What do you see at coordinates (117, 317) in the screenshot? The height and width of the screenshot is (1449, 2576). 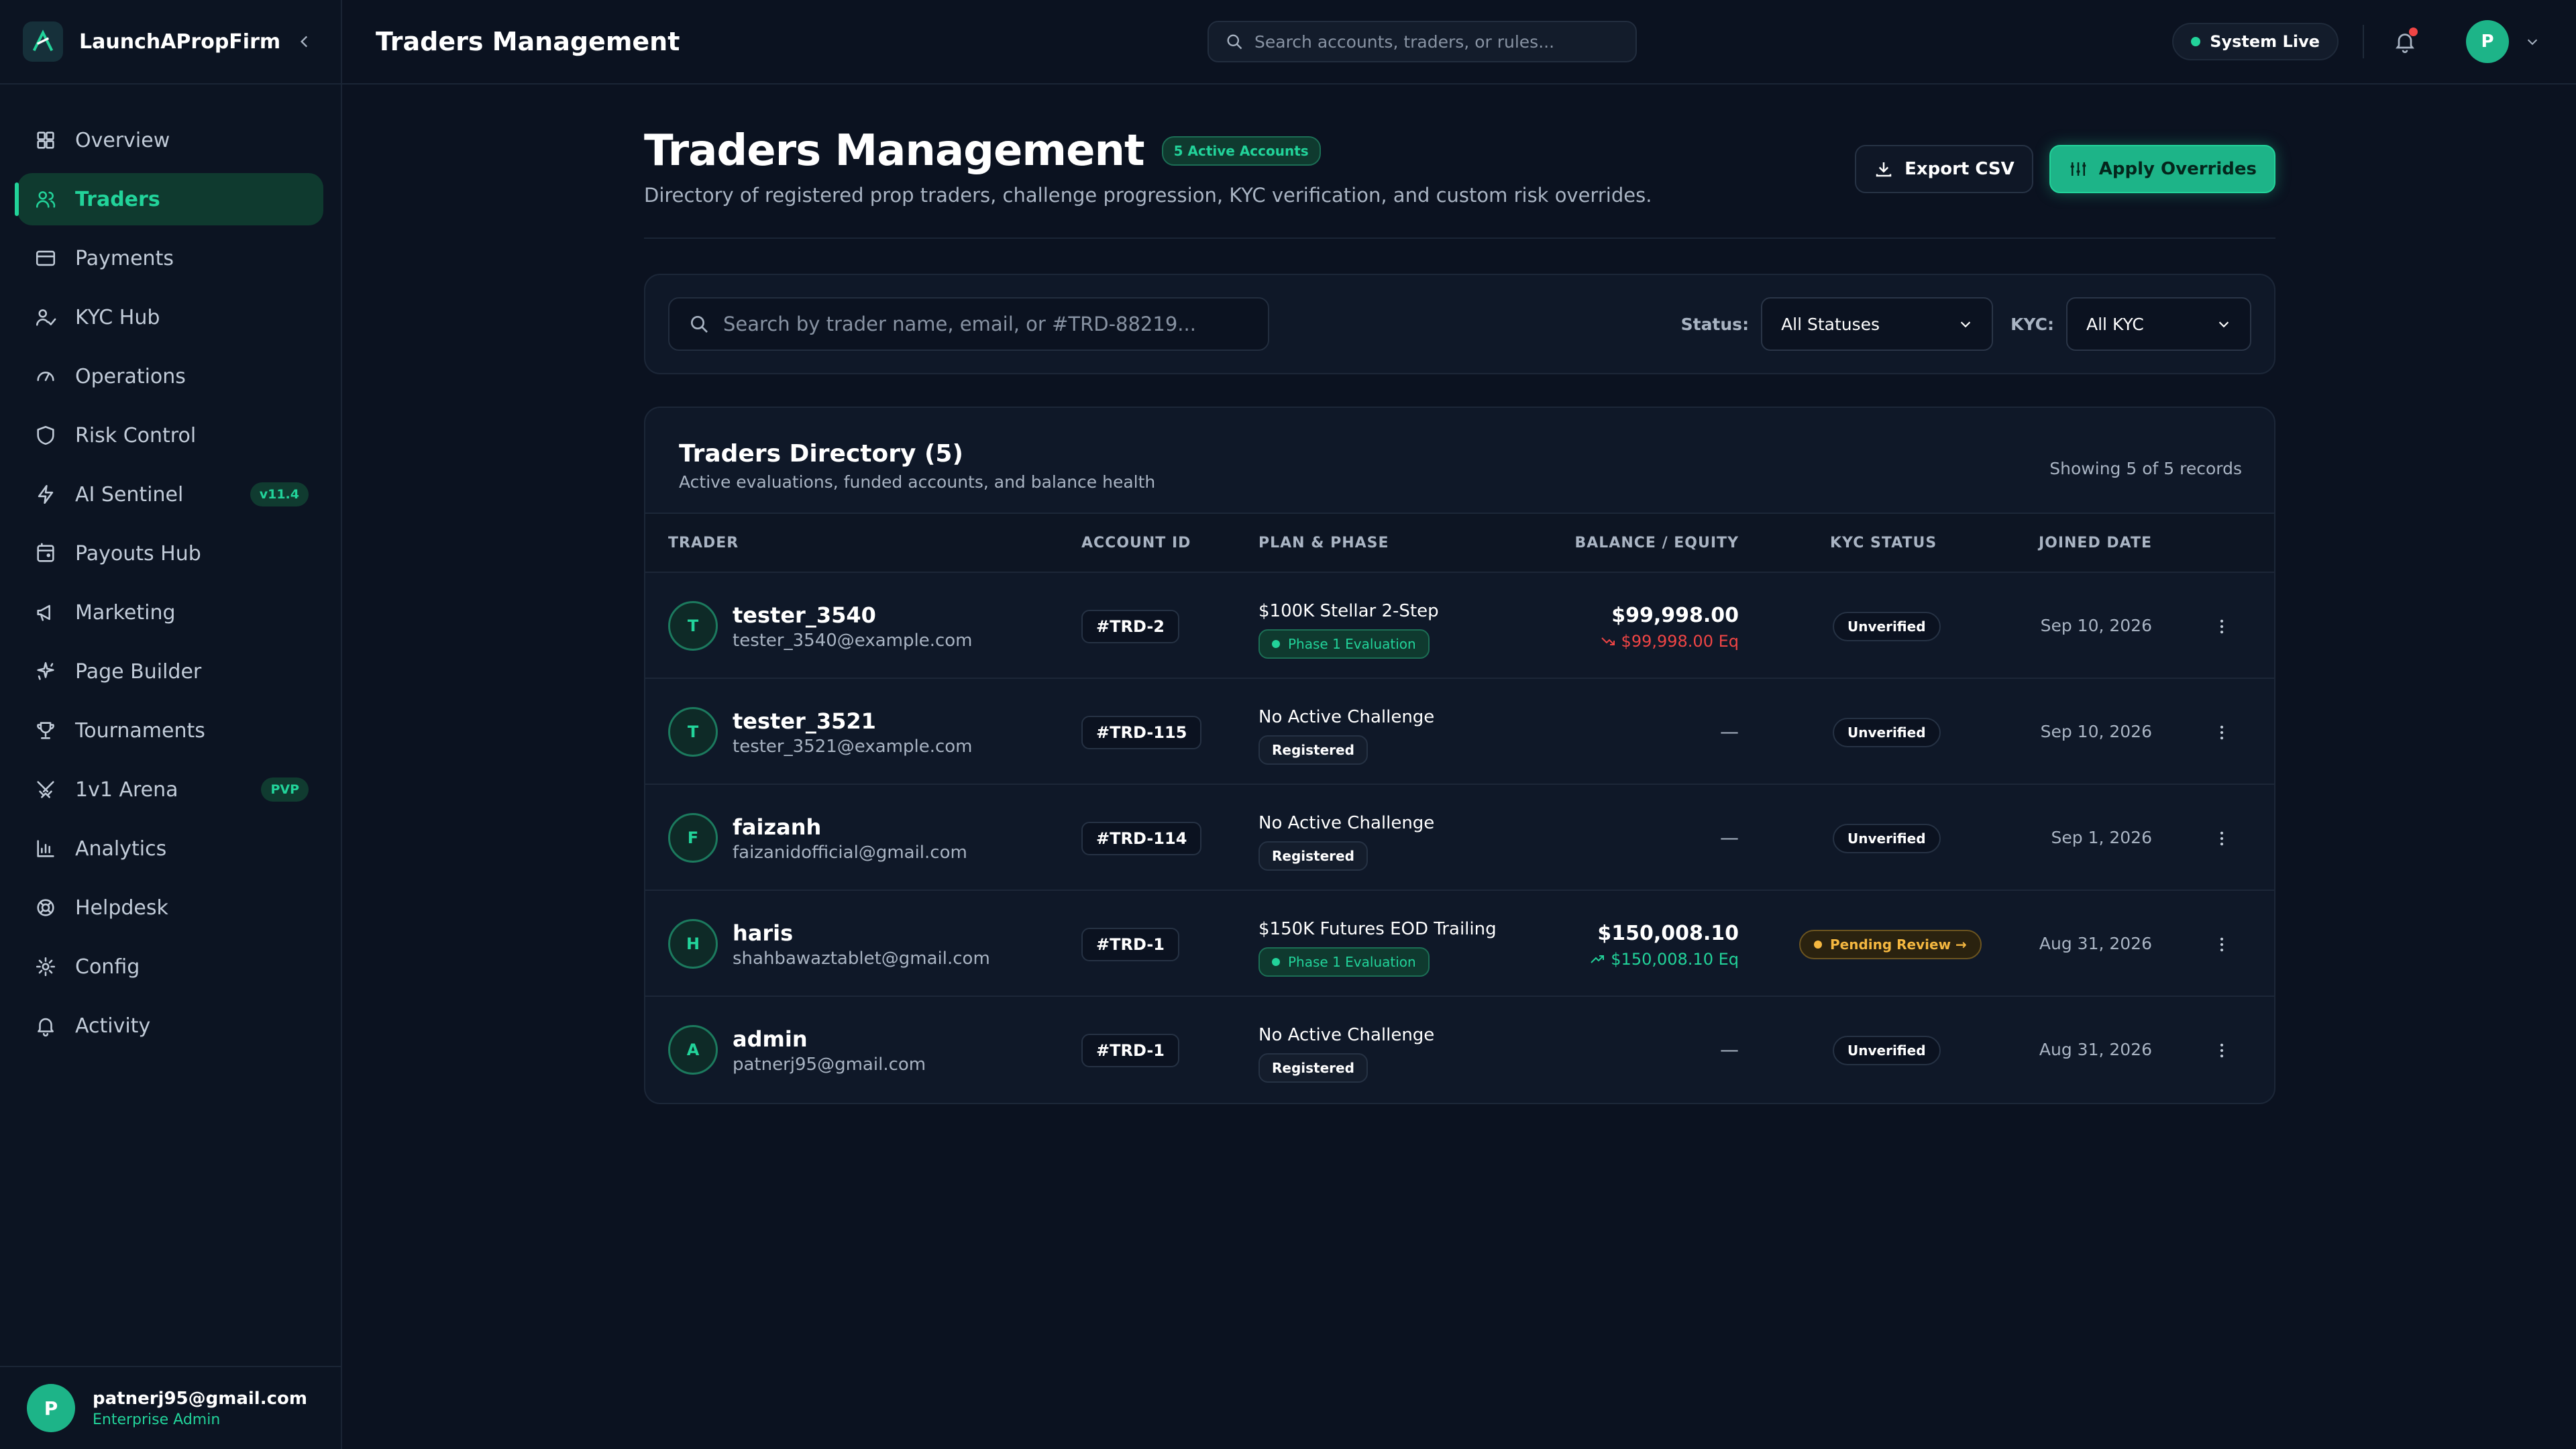 I see `sidebar-item-label: KYC Hub` at bounding box center [117, 317].